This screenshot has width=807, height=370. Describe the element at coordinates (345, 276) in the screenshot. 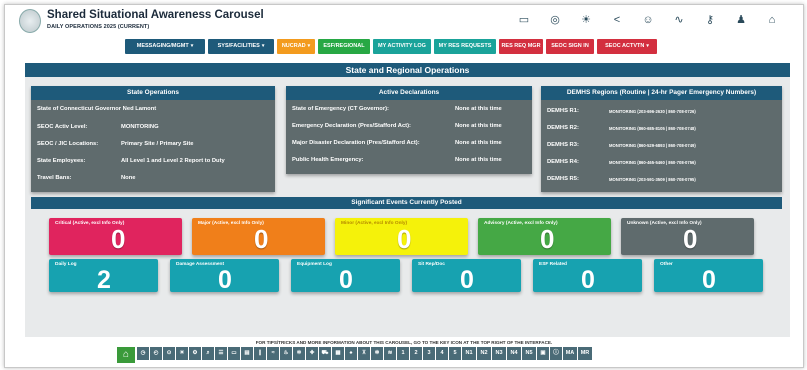

I see `event-tile-log: Equipment Log 0` at that location.